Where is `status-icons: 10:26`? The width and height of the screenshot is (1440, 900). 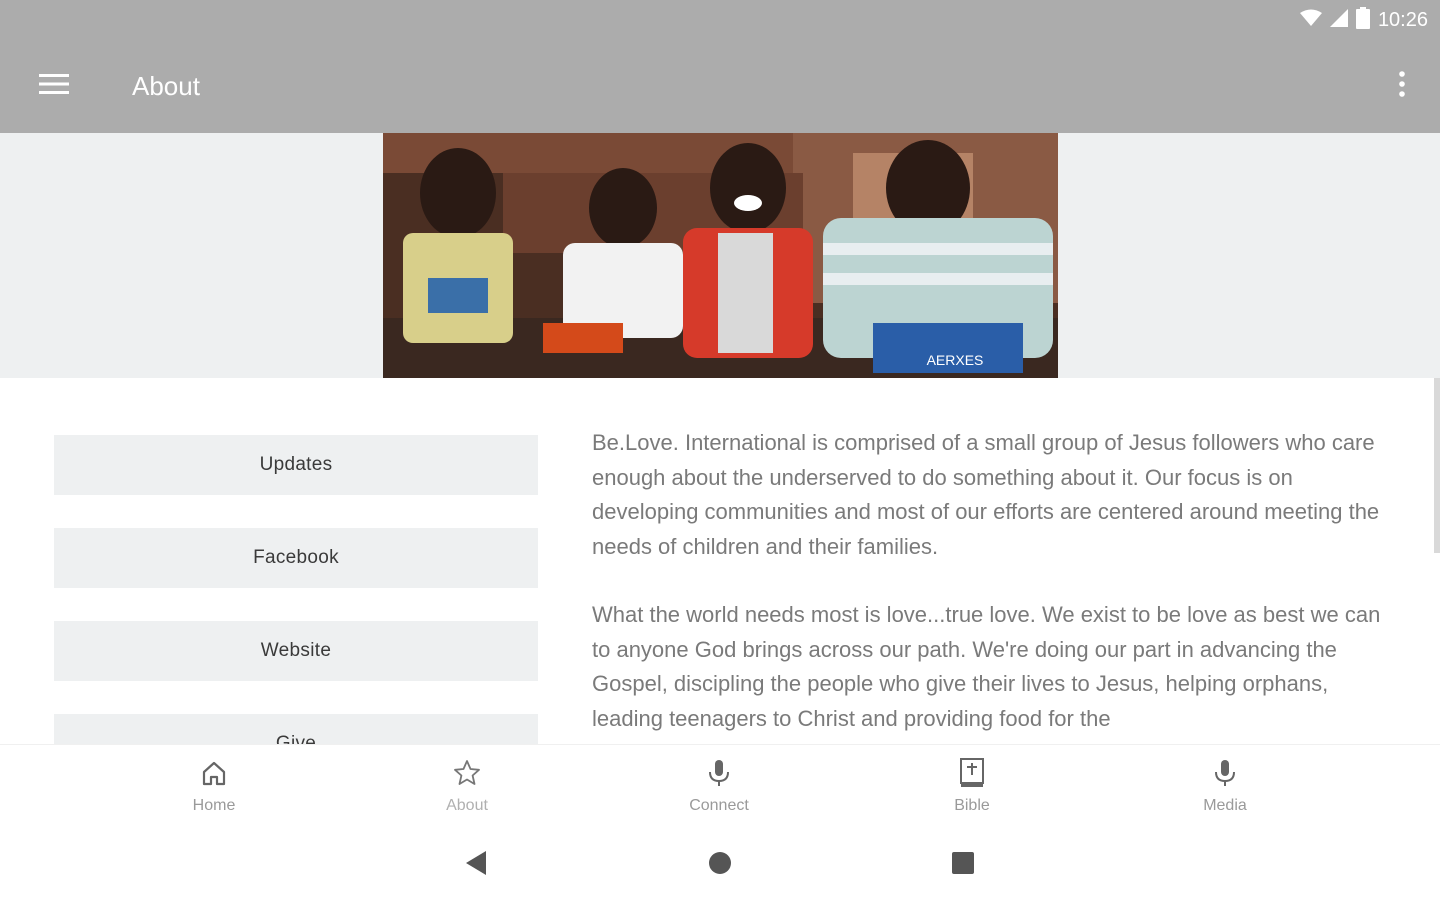 status-icons: 10:26 is located at coordinates (1363, 20).